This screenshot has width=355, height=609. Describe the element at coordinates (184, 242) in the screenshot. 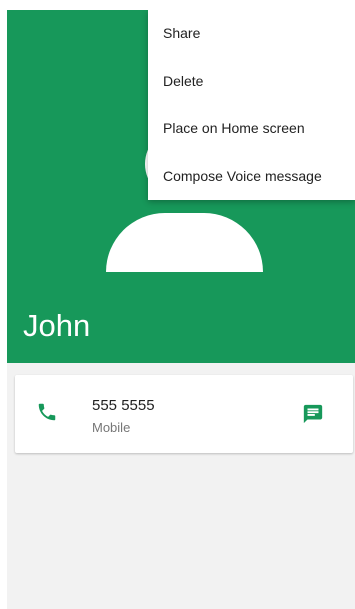

I see `avatar-body` at that location.